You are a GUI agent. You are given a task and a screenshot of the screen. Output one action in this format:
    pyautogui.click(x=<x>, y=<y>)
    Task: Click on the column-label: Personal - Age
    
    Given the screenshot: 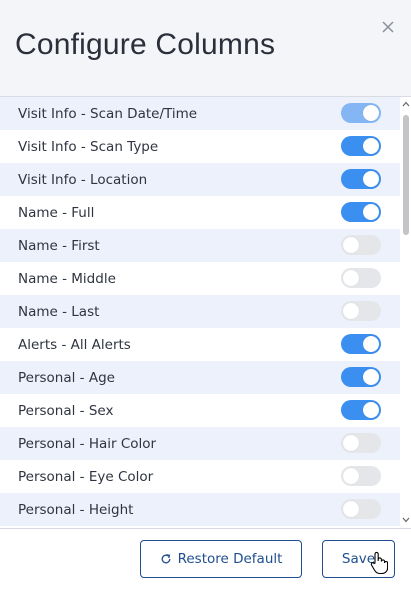 What is the action you would take?
    pyautogui.click(x=66, y=377)
    